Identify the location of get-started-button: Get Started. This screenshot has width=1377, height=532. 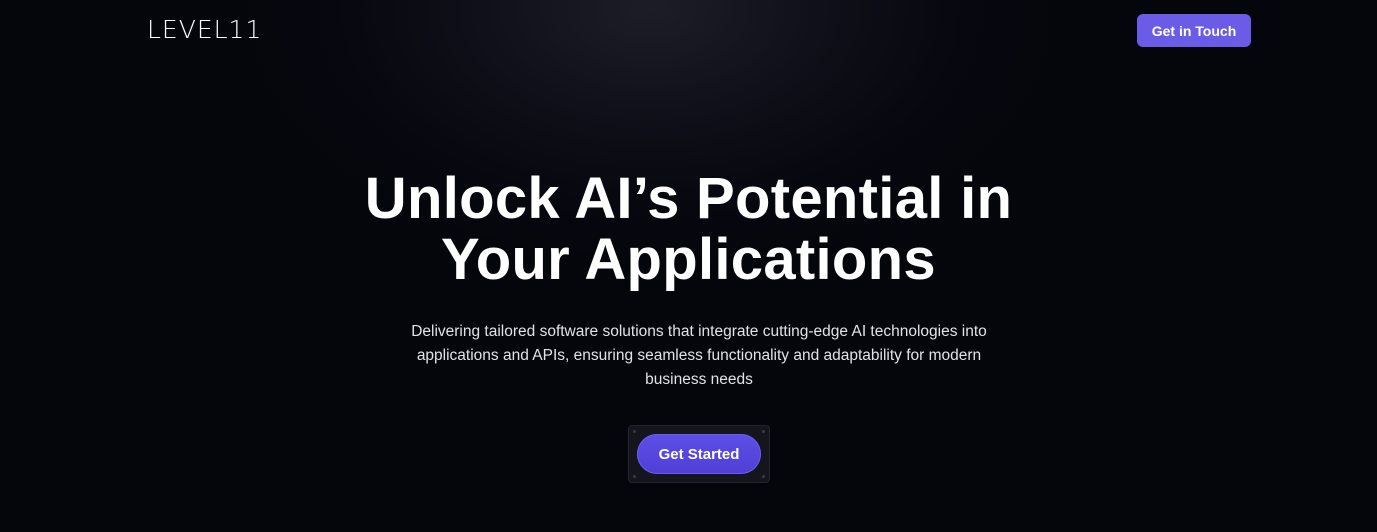
(699, 454).